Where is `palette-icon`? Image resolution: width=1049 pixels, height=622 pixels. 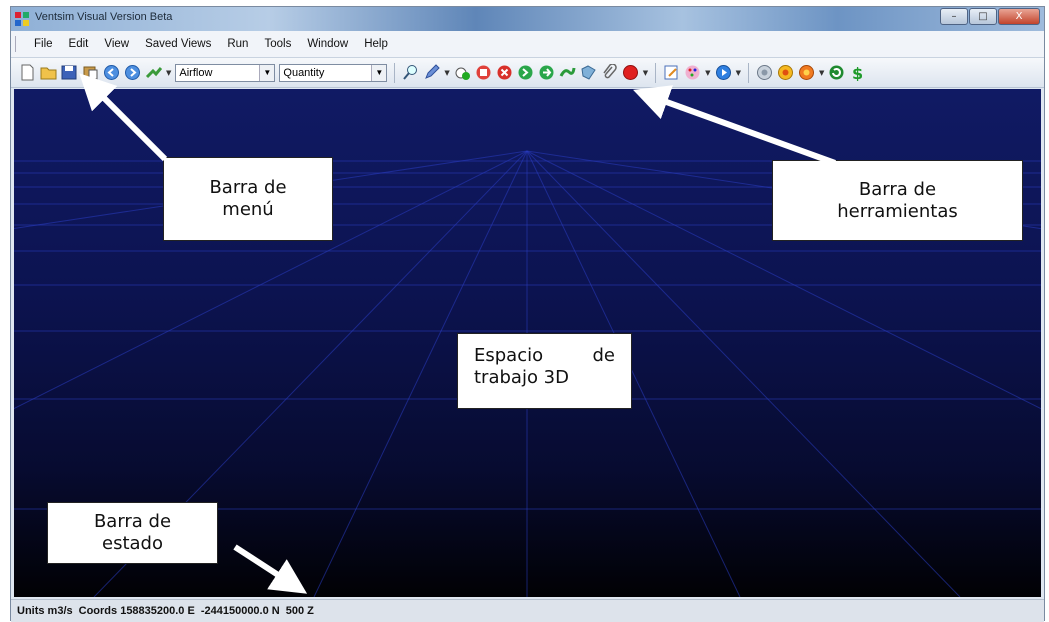
palette-icon is located at coordinates (692, 72).